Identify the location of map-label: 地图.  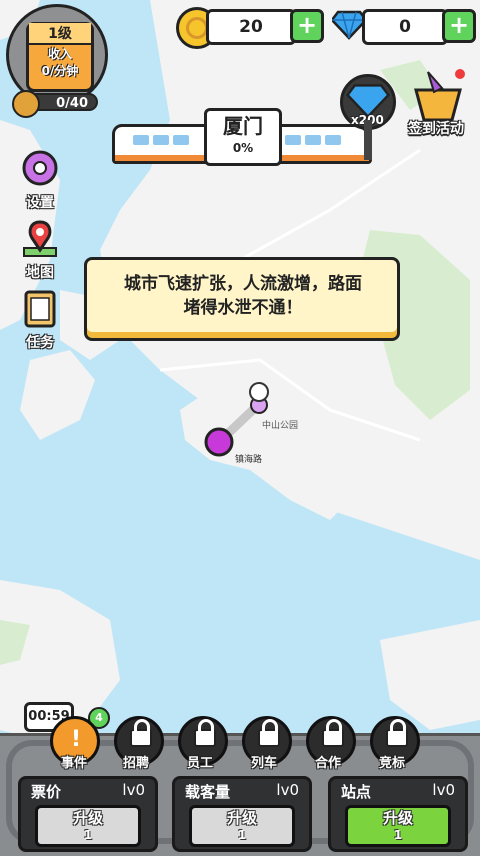
(40, 273).